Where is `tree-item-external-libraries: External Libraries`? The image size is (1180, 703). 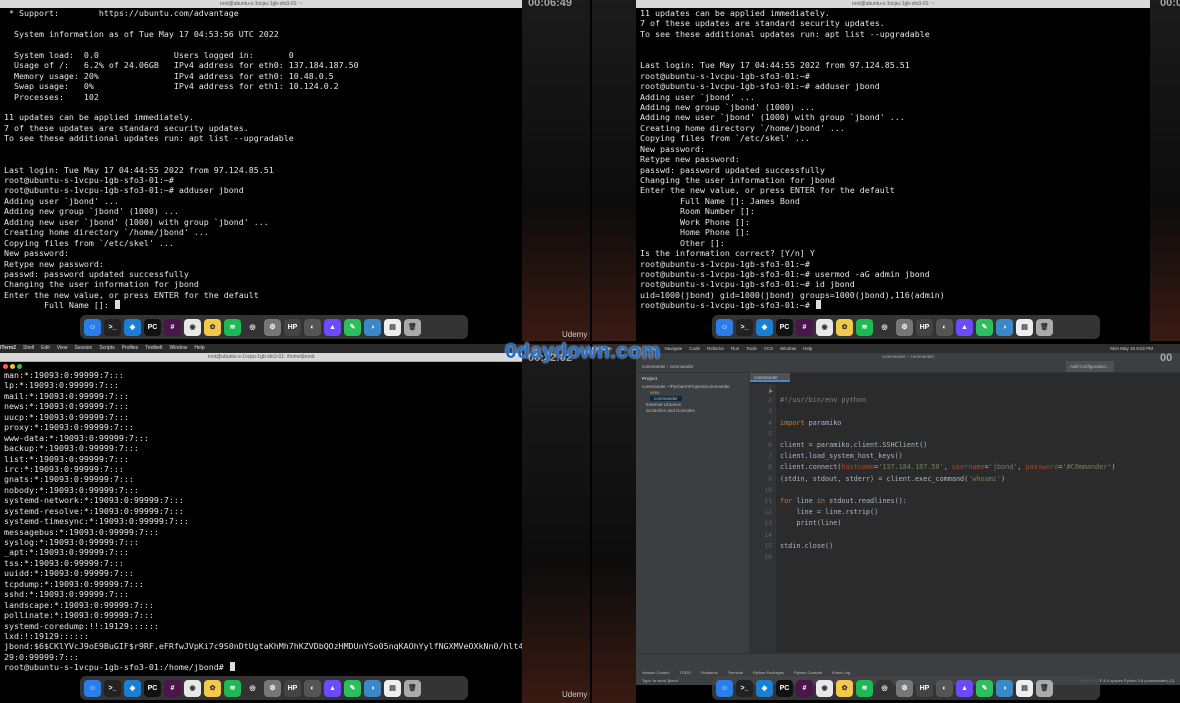
tree-item-external-libraries: External Libraries is located at coordinates (663, 404).